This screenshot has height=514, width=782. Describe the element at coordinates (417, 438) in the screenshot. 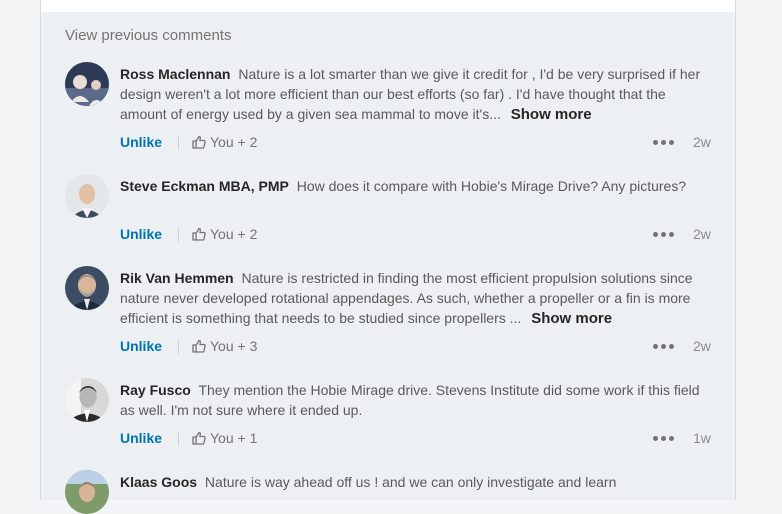

I see `comment-actions: Unlike You + 1 1w` at that location.